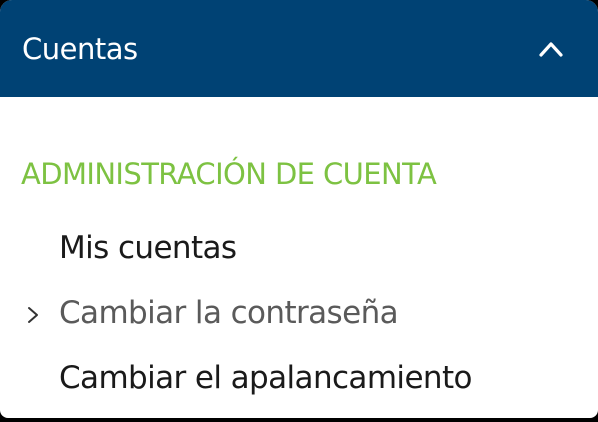 The height and width of the screenshot is (422, 598). Describe the element at coordinates (265, 378) in the screenshot. I see `menu-item-label: Cambiar el apalancamiento` at that location.